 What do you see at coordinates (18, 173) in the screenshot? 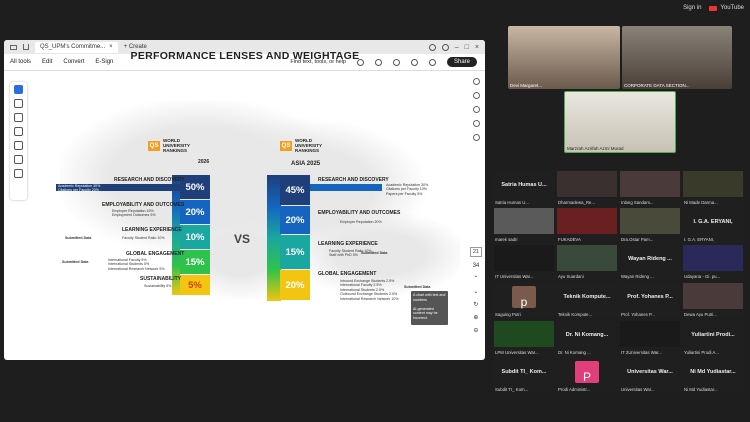
I see `more-tools-icon` at bounding box center [18, 173].